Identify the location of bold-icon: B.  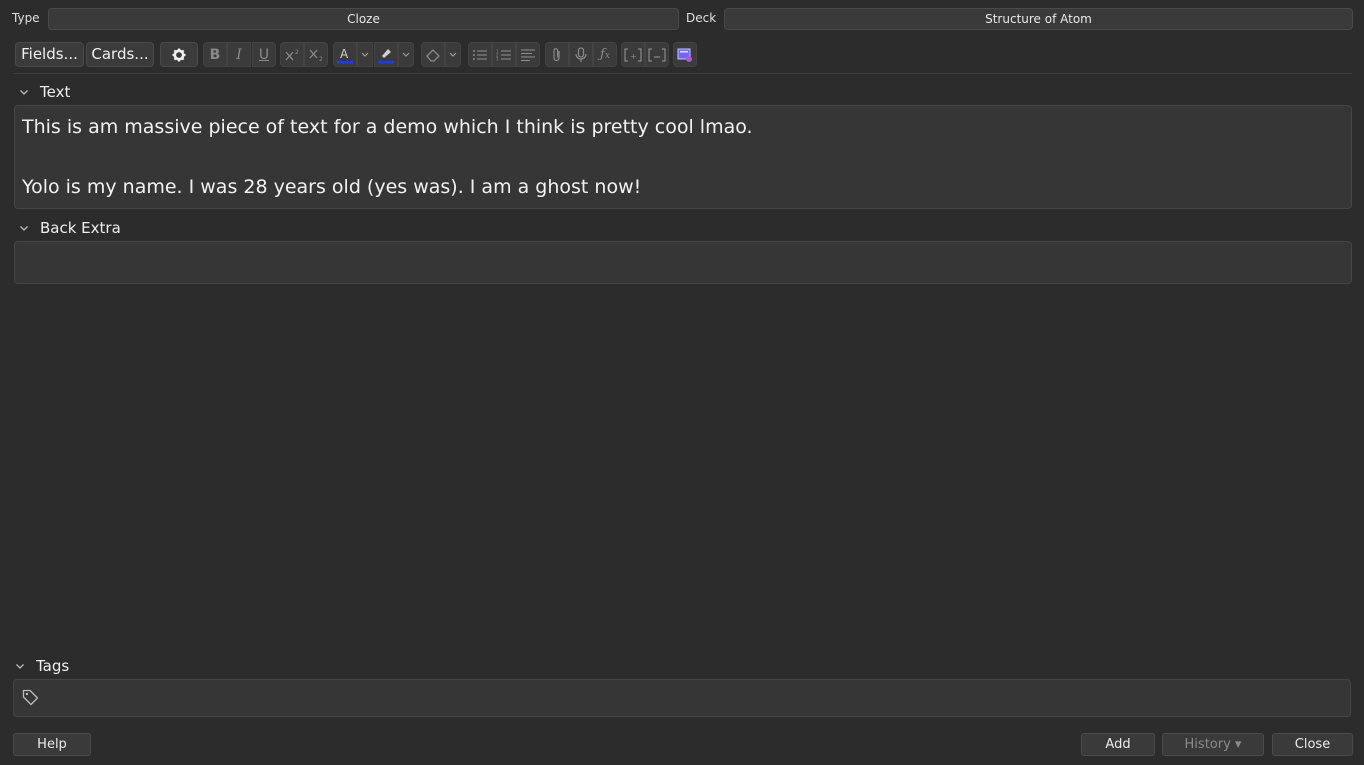
(215, 54).